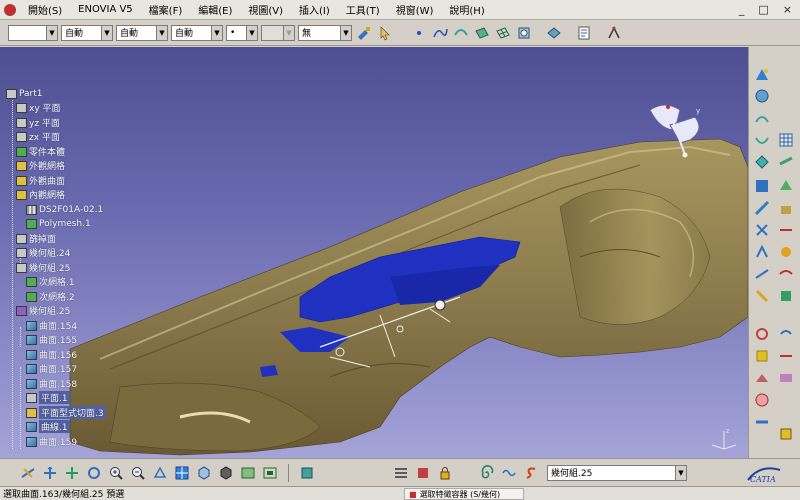 The height and width of the screenshot is (500, 800). I want to click on shading-icon, so click(226, 473).